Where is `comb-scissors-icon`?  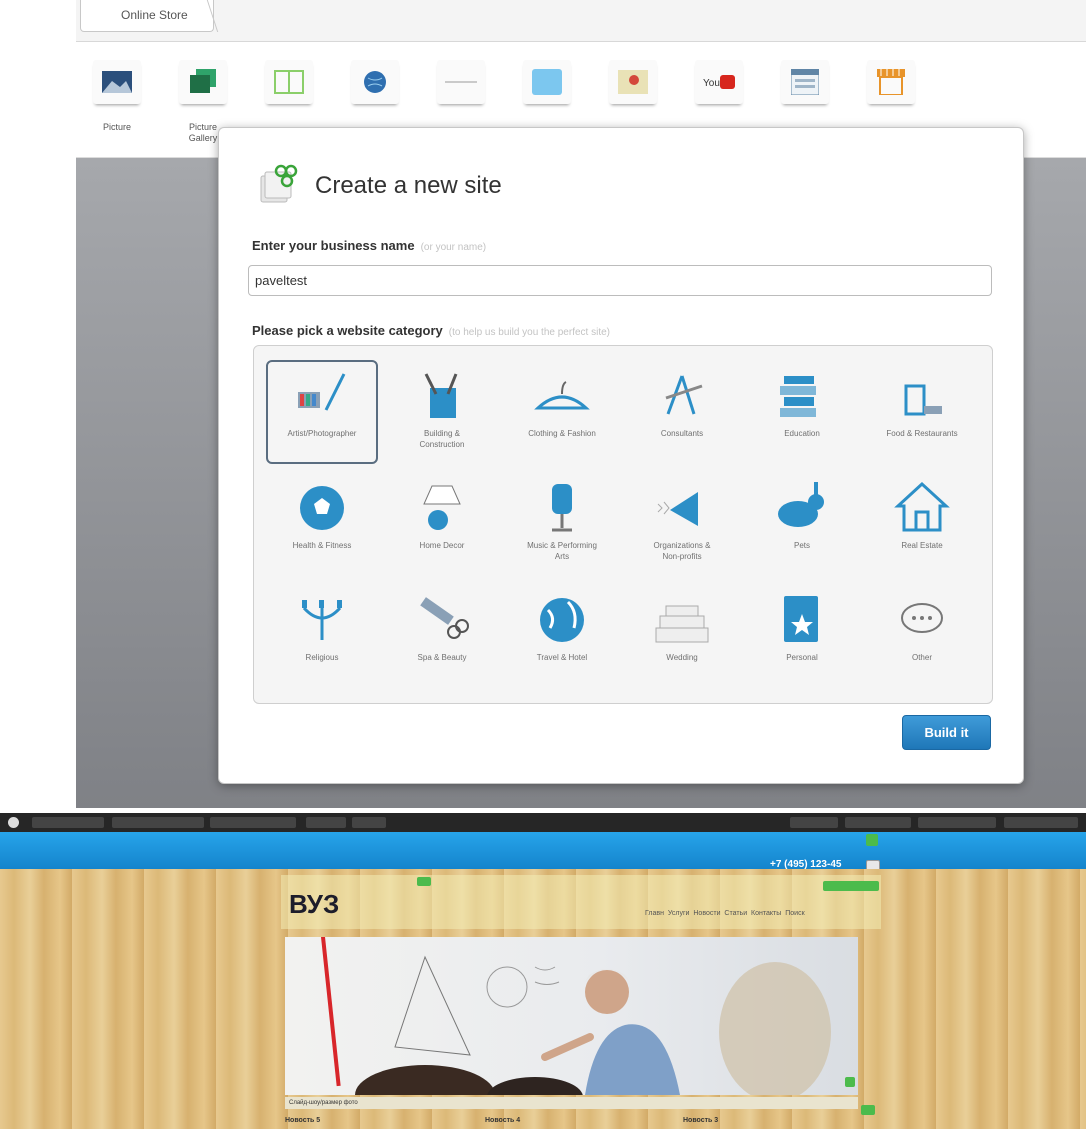 comb-scissors-icon is located at coordinates (444, 618).